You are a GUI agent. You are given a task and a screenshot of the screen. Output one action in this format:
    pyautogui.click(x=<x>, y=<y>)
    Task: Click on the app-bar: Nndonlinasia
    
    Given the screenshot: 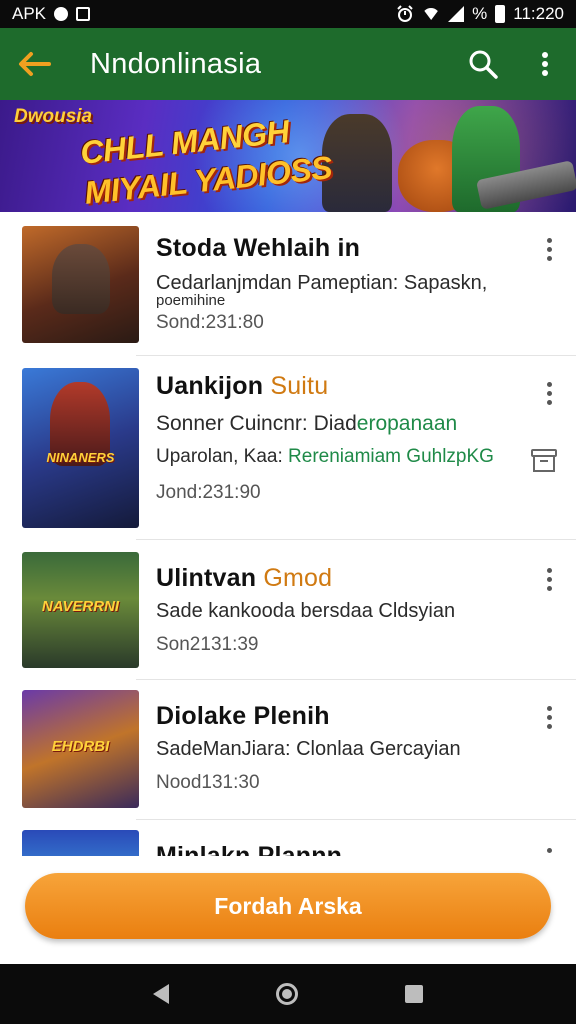 What is the action you would take?
    pyautogui.click(x=288, y=64)
    